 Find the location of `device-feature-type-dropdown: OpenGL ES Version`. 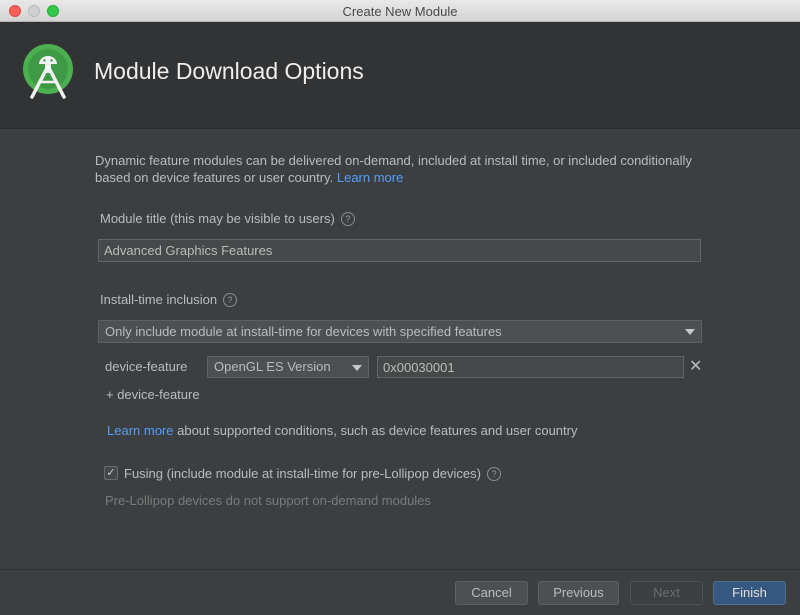

device-feature-type-dropdown: OpenGL ES Version is located at coordinates (288, 367).